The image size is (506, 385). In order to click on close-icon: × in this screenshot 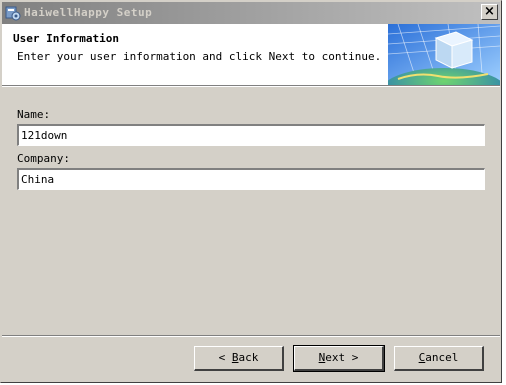, I will do `click(489, 11)`.